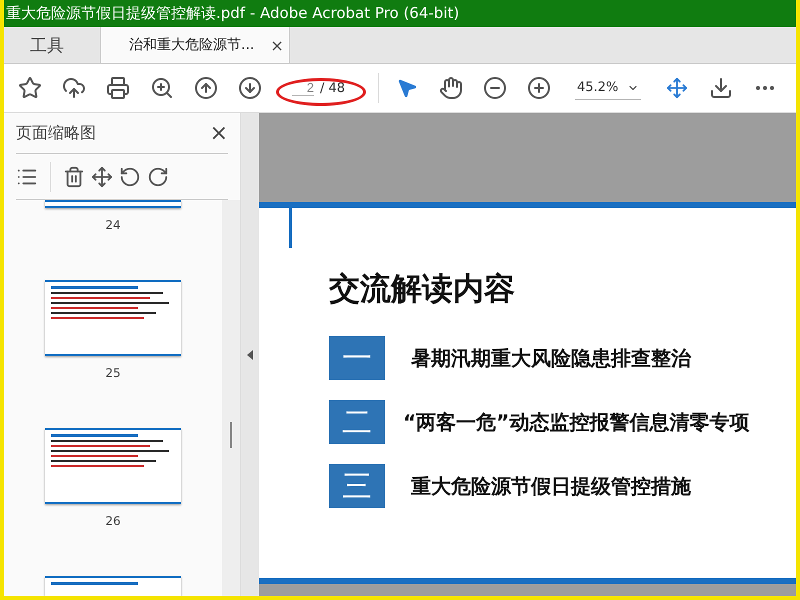  I want to click on window-title: 重大危险源节假日提级管控解读.pdf - Adobe Acrobat Pro (64-bit), so click(400, 13).